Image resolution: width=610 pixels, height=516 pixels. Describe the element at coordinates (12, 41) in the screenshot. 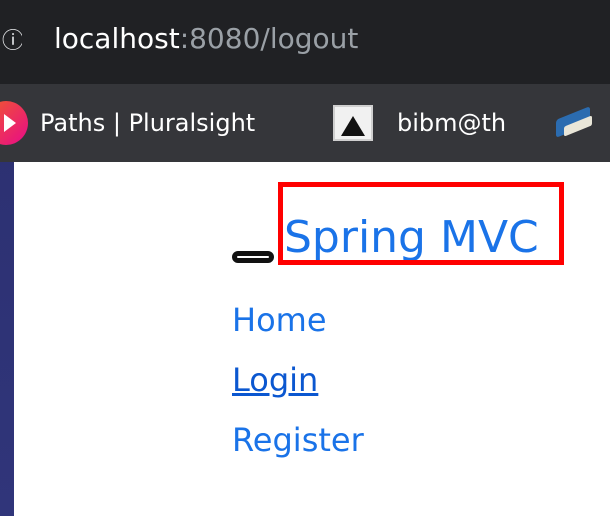

I see `info-icon: ⓘ` at that location.